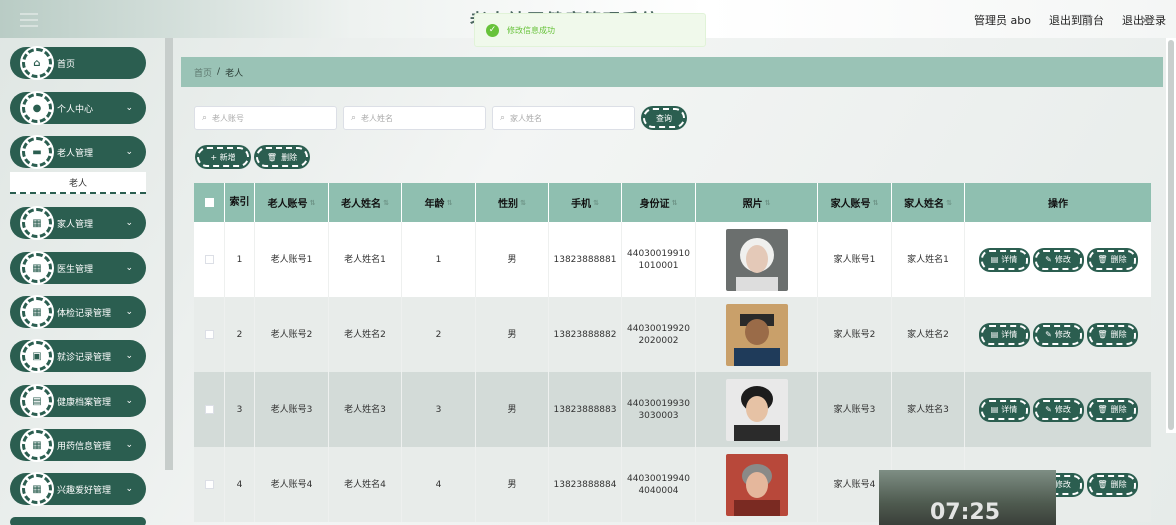 Image resolution: width=1176 pixels, height=525 pixels. I want to click on page-scrollbar, so click(1171, 235).